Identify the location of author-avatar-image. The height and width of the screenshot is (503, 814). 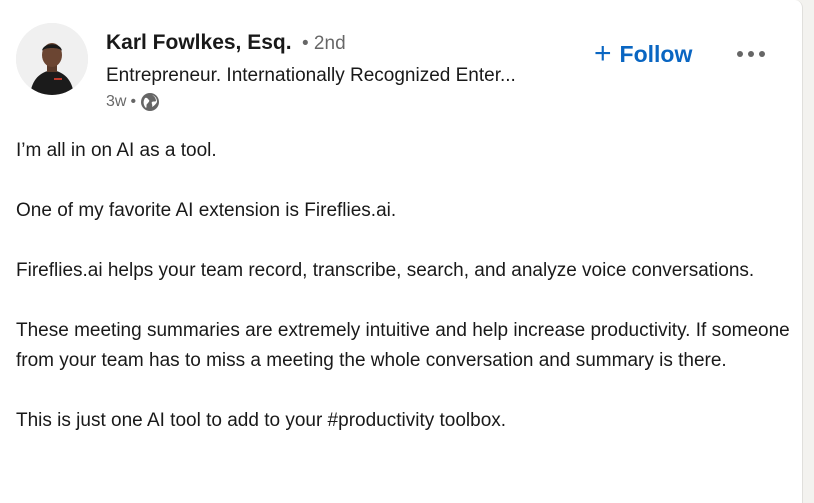
(52, 59).